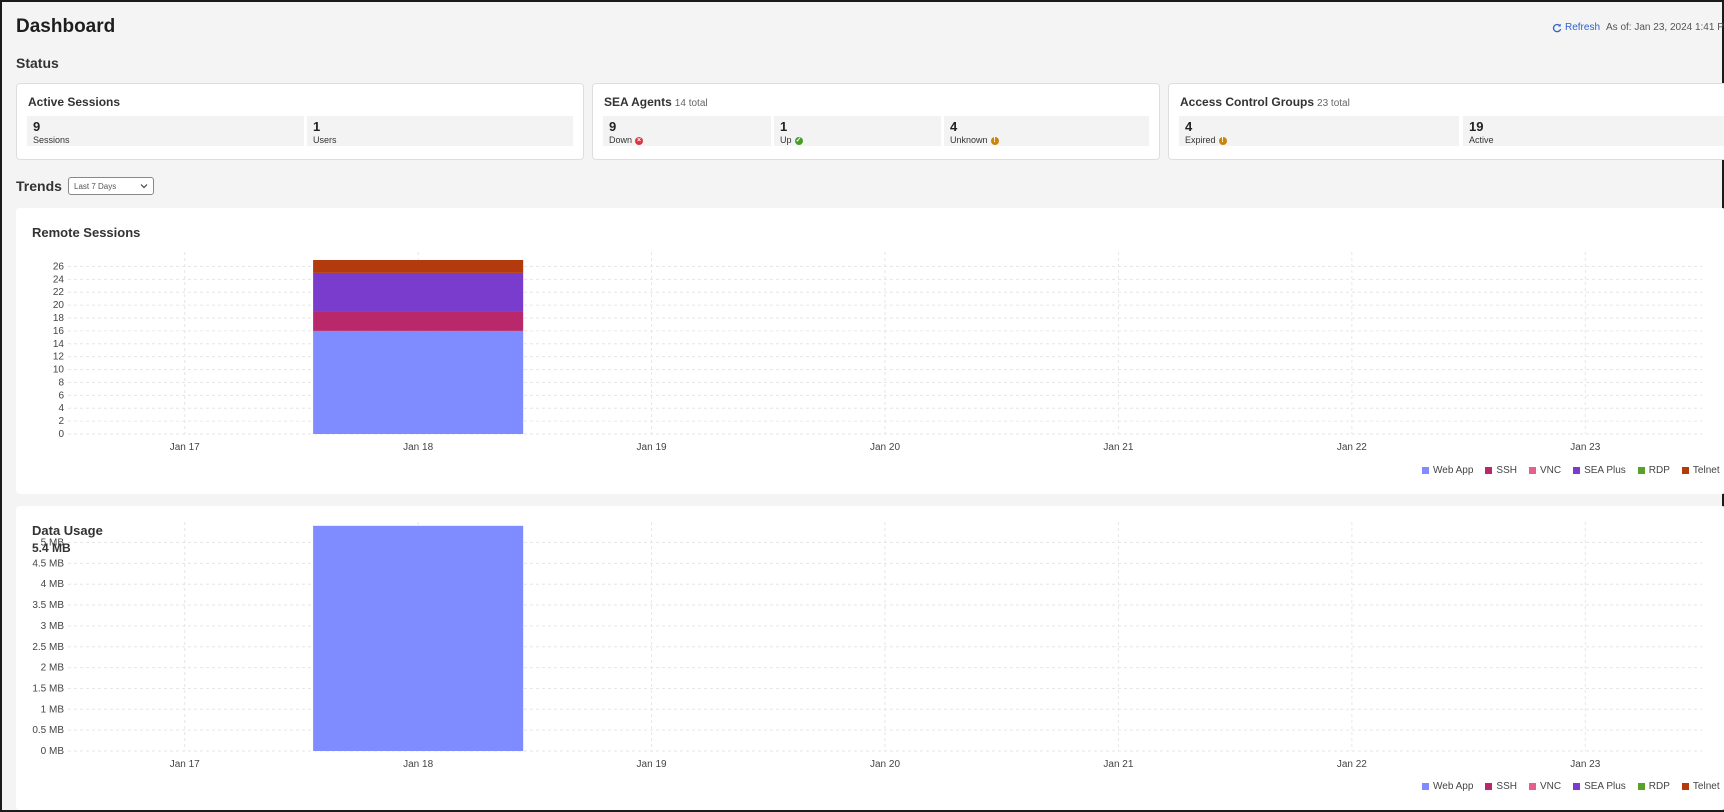  Describe the element at coordinates (798, 140) in the screenshot. I see `check-icon: ✓` at that location.